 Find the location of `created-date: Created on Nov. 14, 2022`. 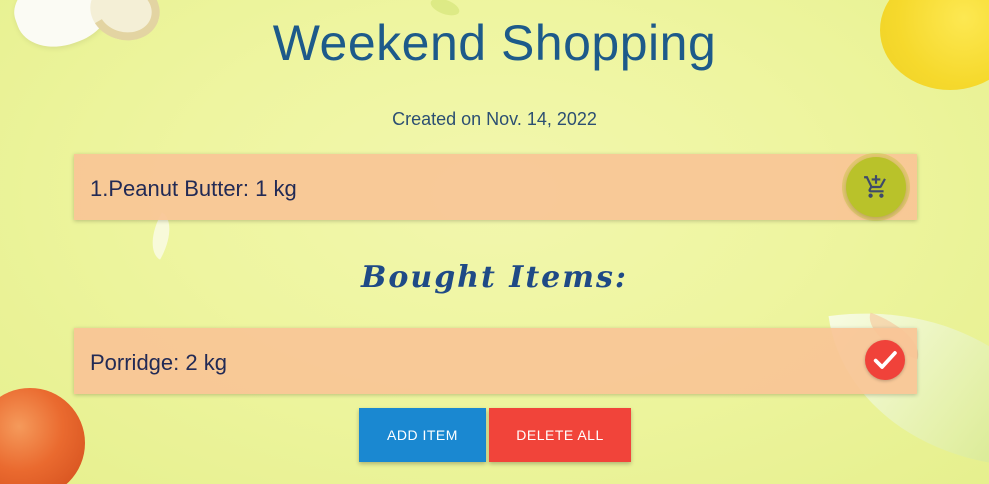

created-date: Created on Nov. 14, 2022 is located at coordinates (494, 119).